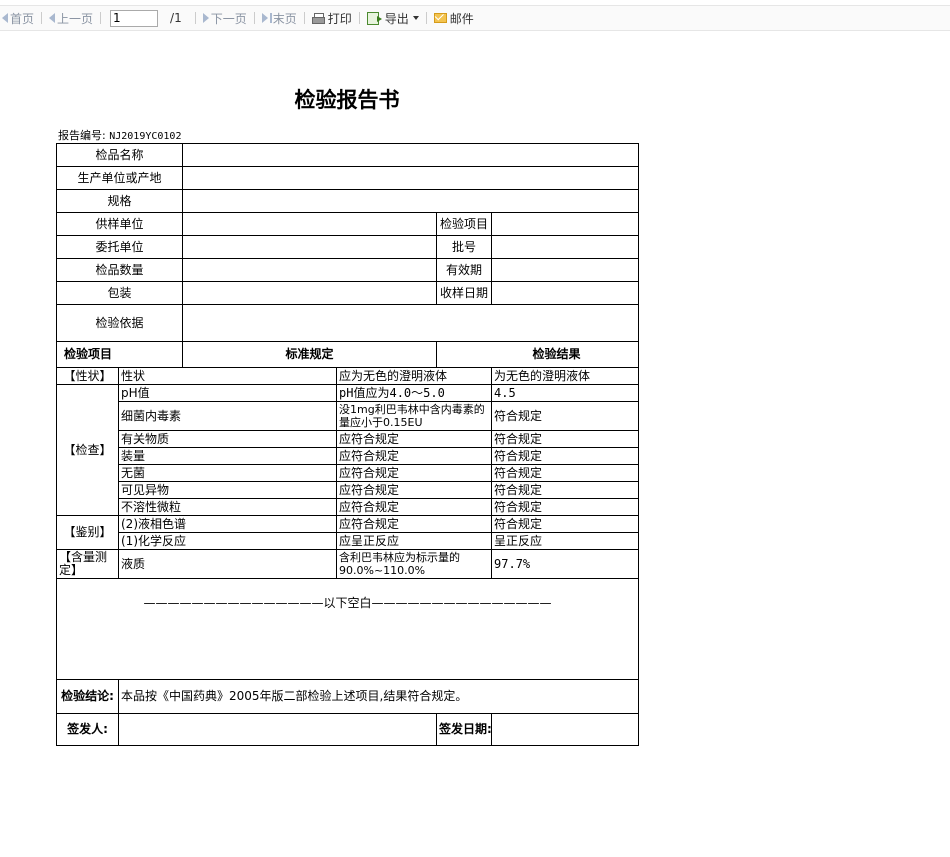 This screenshot has width=950, height=857. I want to click on table-row: 检验结论: 本品按《中国药典》2005年版二部检验上述项目,结果符合规定。, so click(348, 696).